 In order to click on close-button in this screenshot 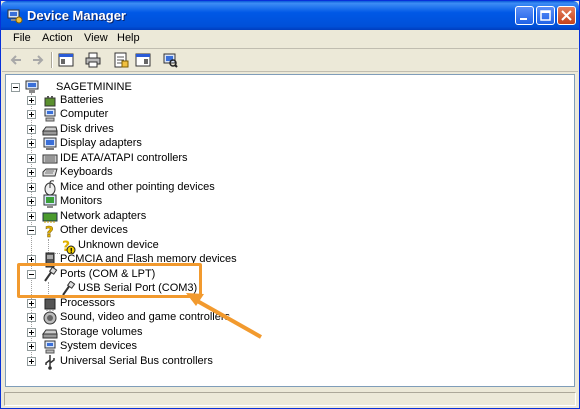, I will do `click(566, 15)`.